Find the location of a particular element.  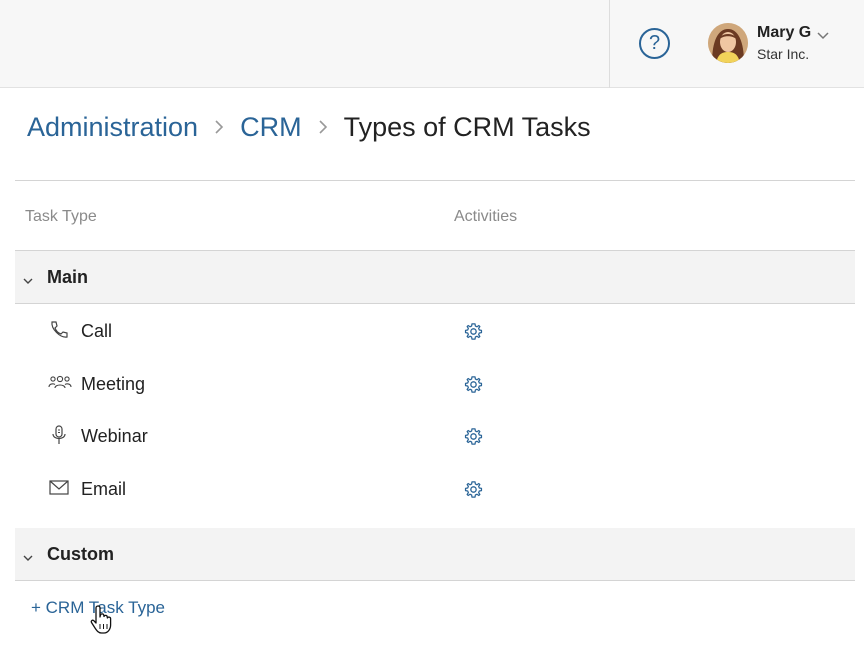

column-header-activities: Activities is located at coordinates (486, 216).